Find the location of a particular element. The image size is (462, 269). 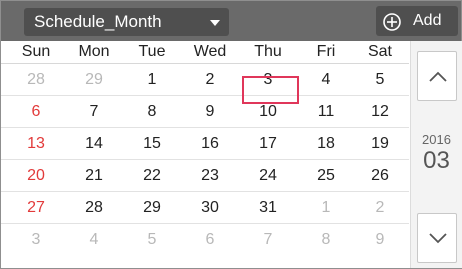

week-row: 3 4 5 6 7 8 9 is located at coordinates (205, 239).